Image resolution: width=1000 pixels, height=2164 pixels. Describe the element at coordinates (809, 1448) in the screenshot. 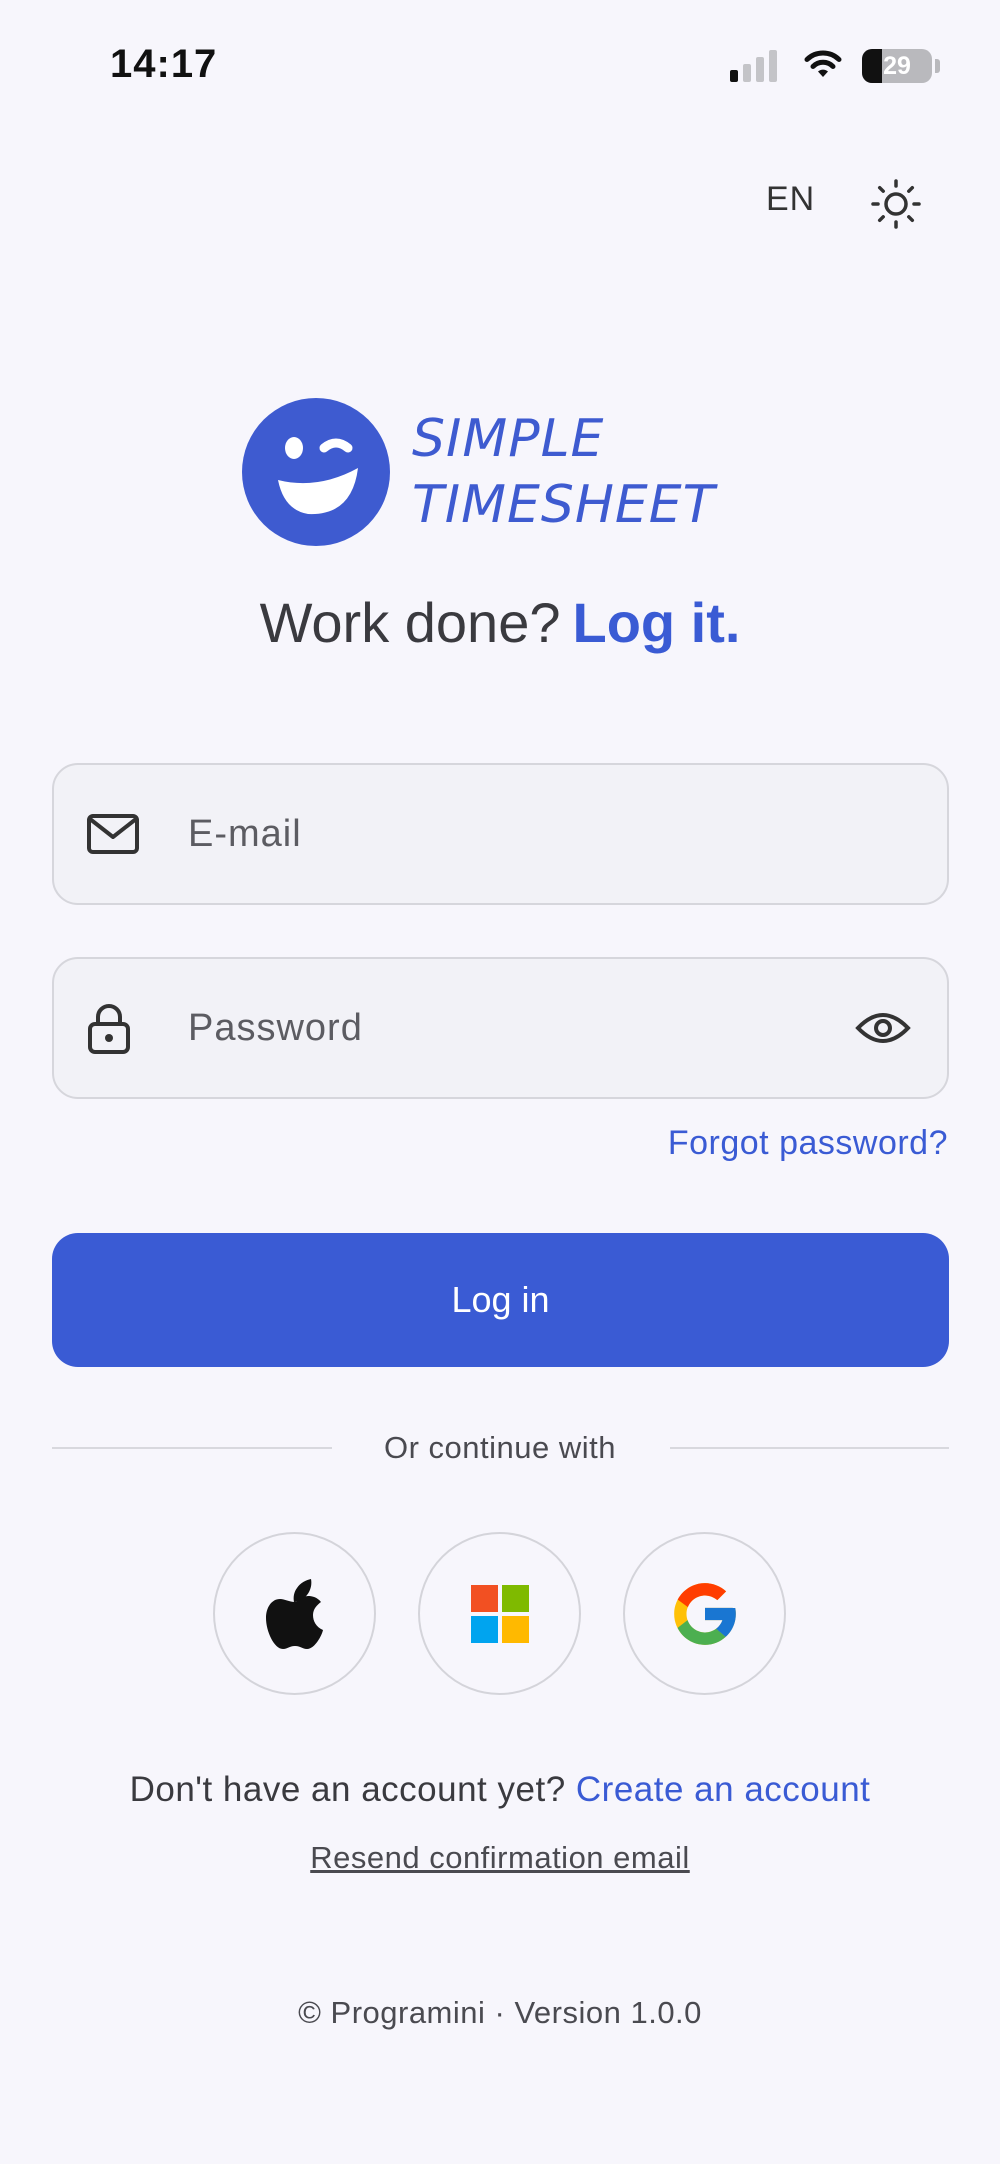

I see `divider-right` at that location.